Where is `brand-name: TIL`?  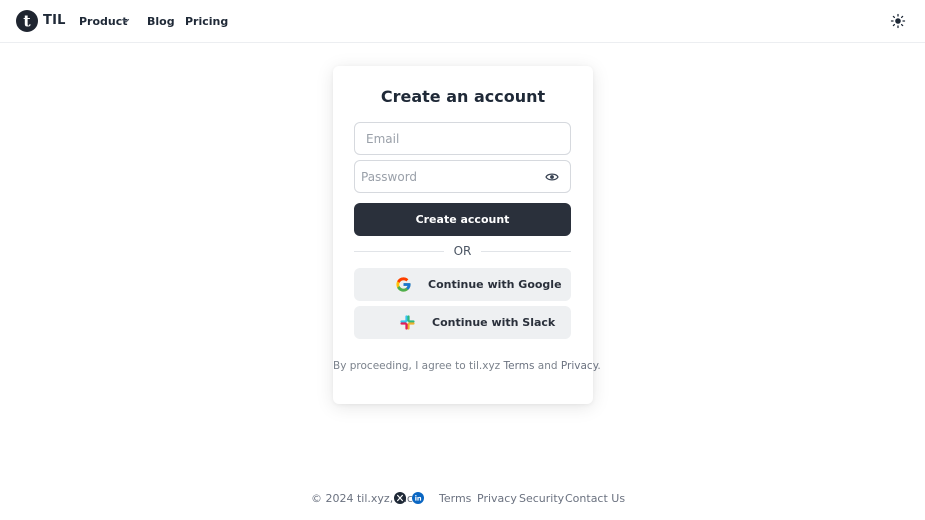 brand-name: TIL is located at coordinates (54, 20).